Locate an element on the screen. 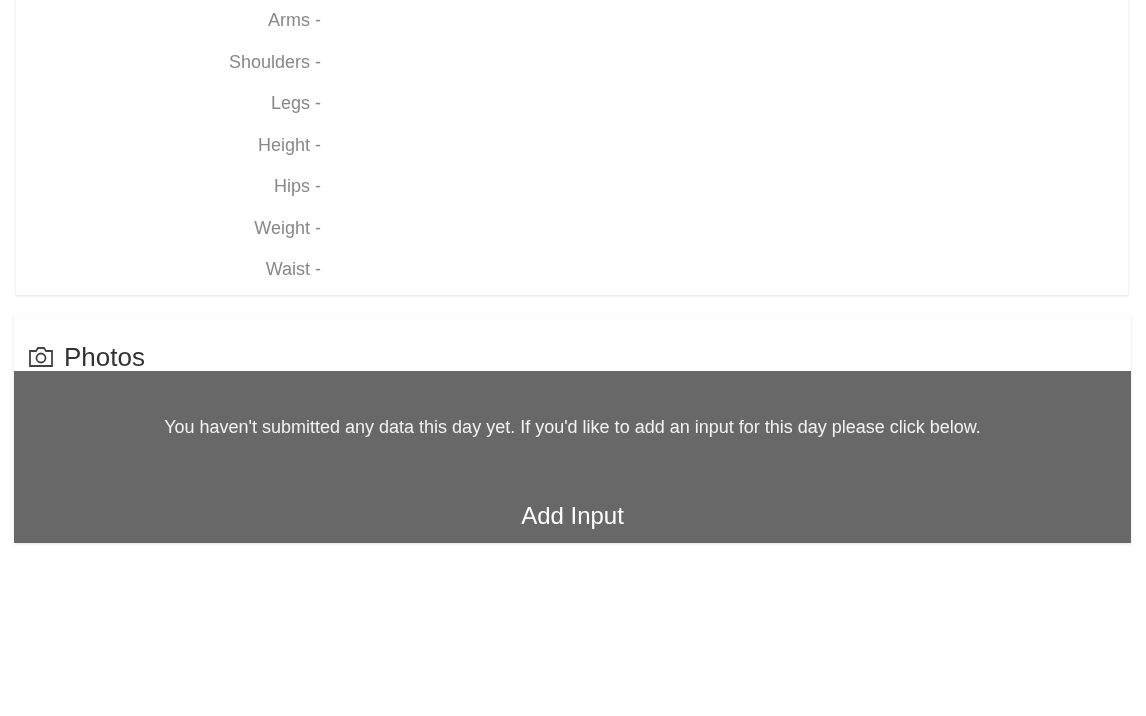  measurement-label: Hips - is located at coordinates (297, 187).